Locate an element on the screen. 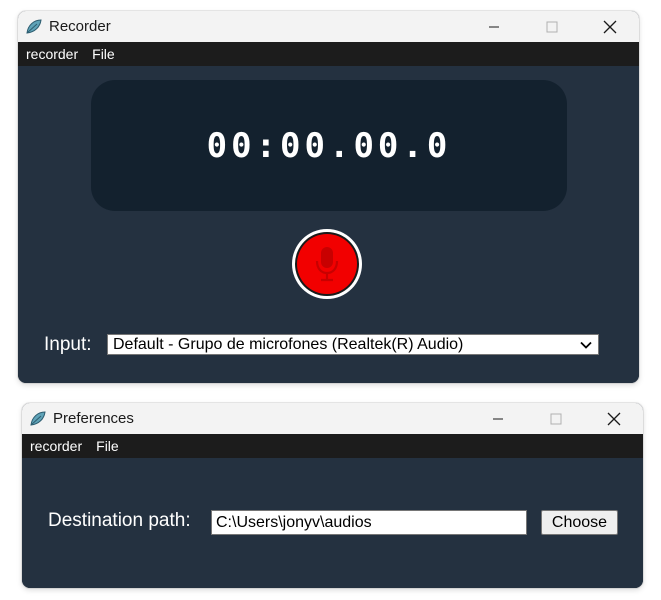  chevron-down-icon is located at coordinates (586, 345).